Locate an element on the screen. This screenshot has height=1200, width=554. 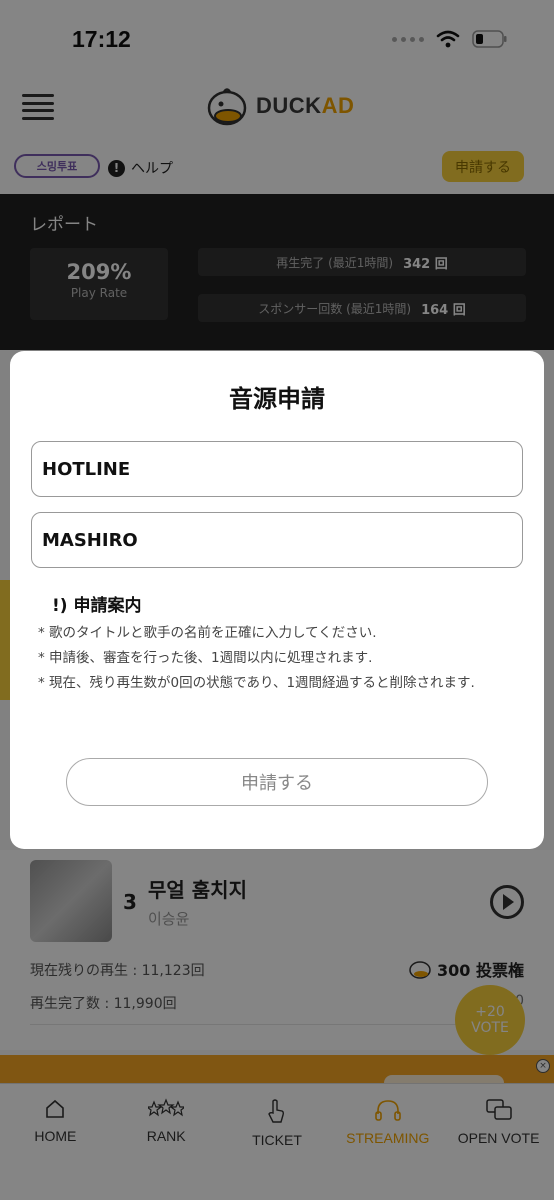
submit-request-button: 申請する is located at coordinates (277, 782).